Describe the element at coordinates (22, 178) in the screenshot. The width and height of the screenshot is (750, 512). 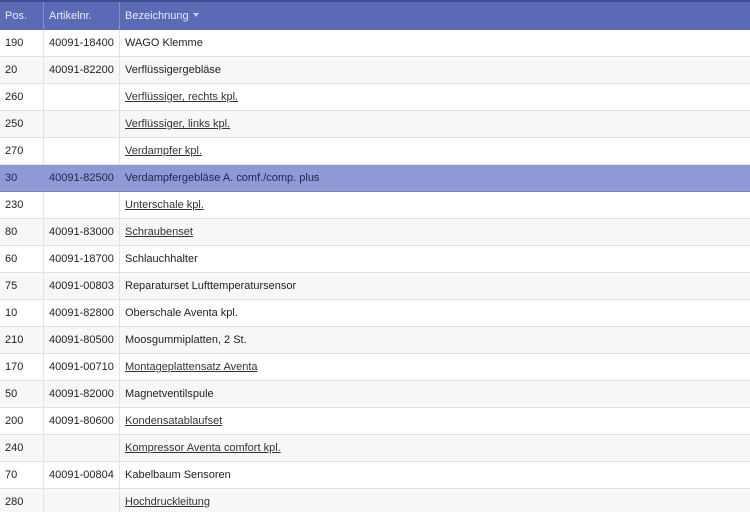
I see `cell-pos: 30` at that location.